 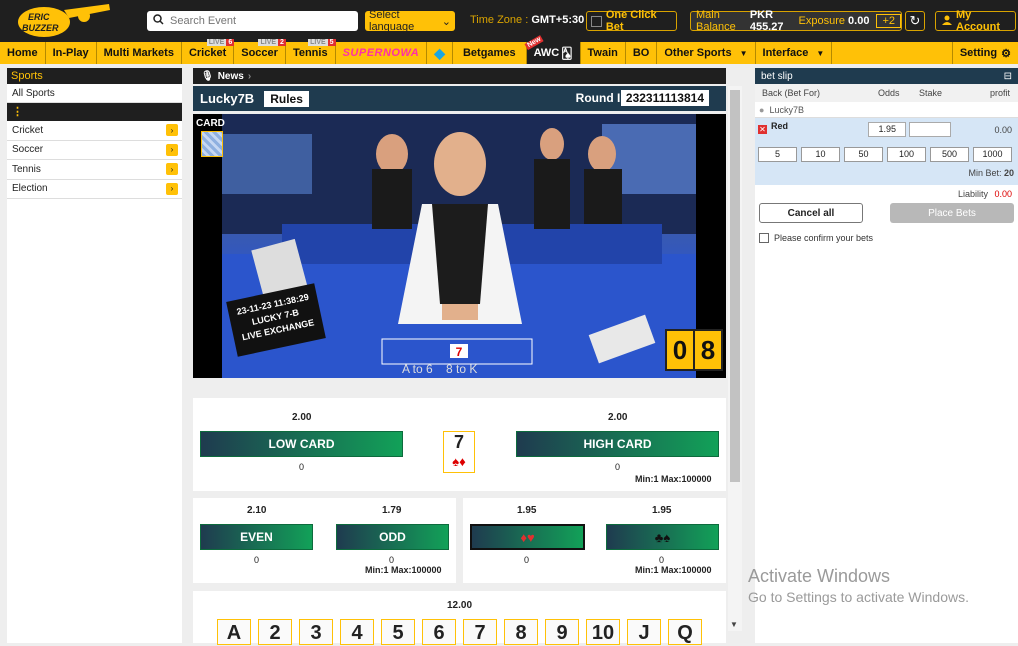 I want to click on odd-button: ODD, so click(x=392, y=537).